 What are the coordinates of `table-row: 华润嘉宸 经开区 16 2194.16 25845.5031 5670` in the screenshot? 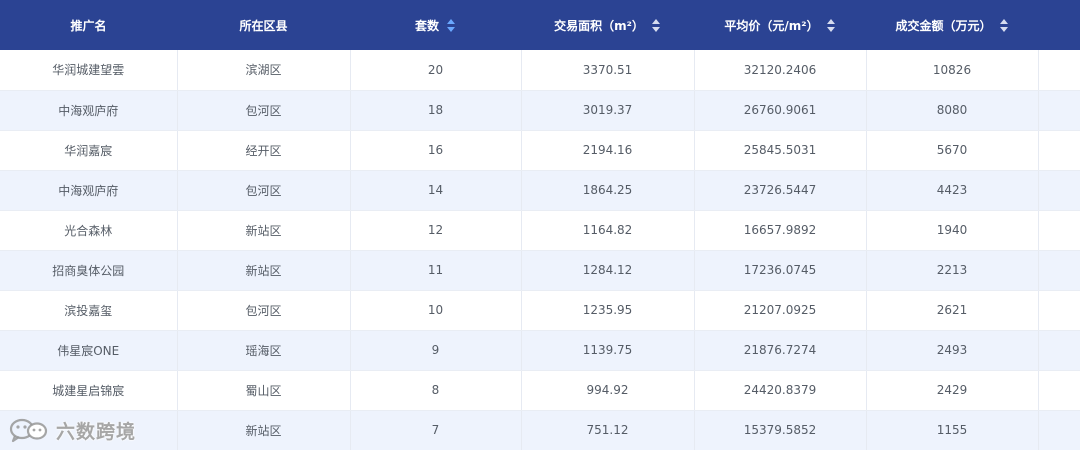 It's located at (540, 150).